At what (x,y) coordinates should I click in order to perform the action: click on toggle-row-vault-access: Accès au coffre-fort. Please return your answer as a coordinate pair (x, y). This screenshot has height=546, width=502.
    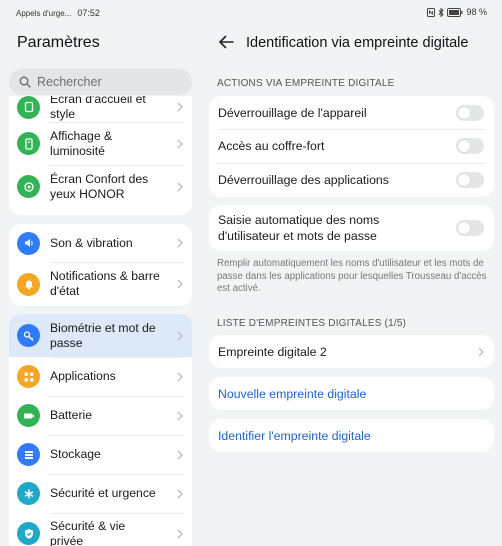
    Looking at the image, I should click on (351, 146).